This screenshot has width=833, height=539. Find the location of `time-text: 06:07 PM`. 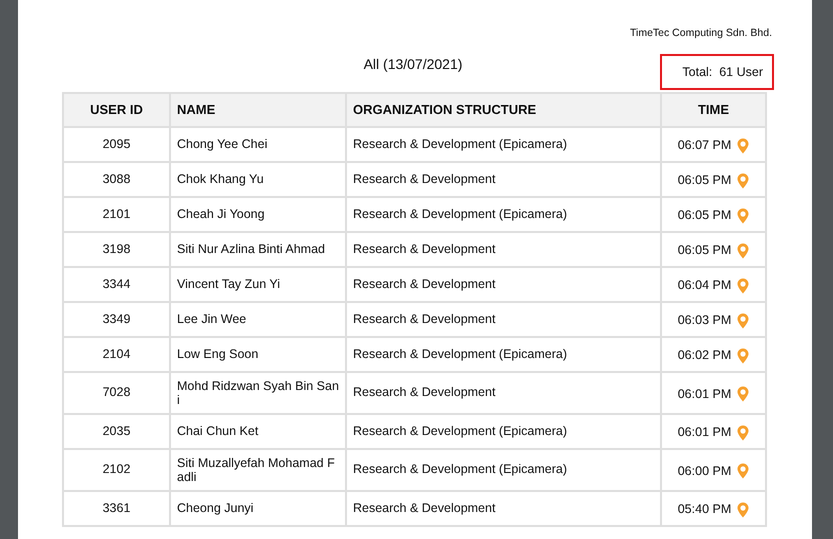

time-text: 06:07 PM is located at coordinates (705, 145).